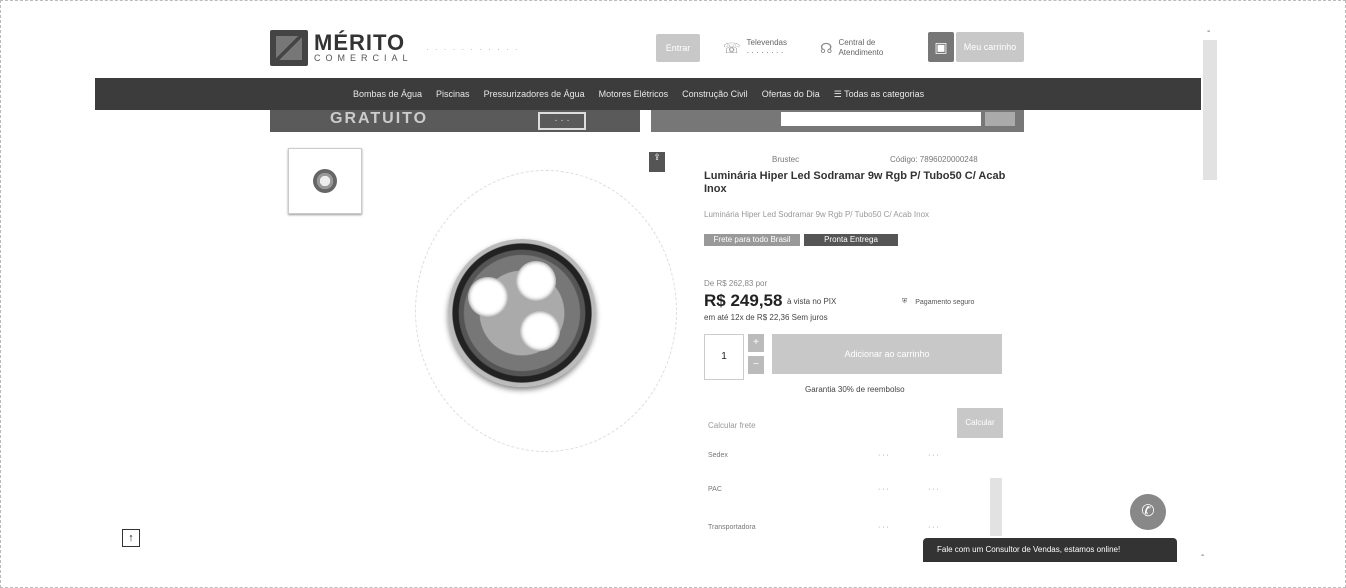 This screenshot has width=1346, height=588. Describe the element at coordinates (736, 283) in the screenshot. I see `old-price: De R$ 262,83 por` at that location.